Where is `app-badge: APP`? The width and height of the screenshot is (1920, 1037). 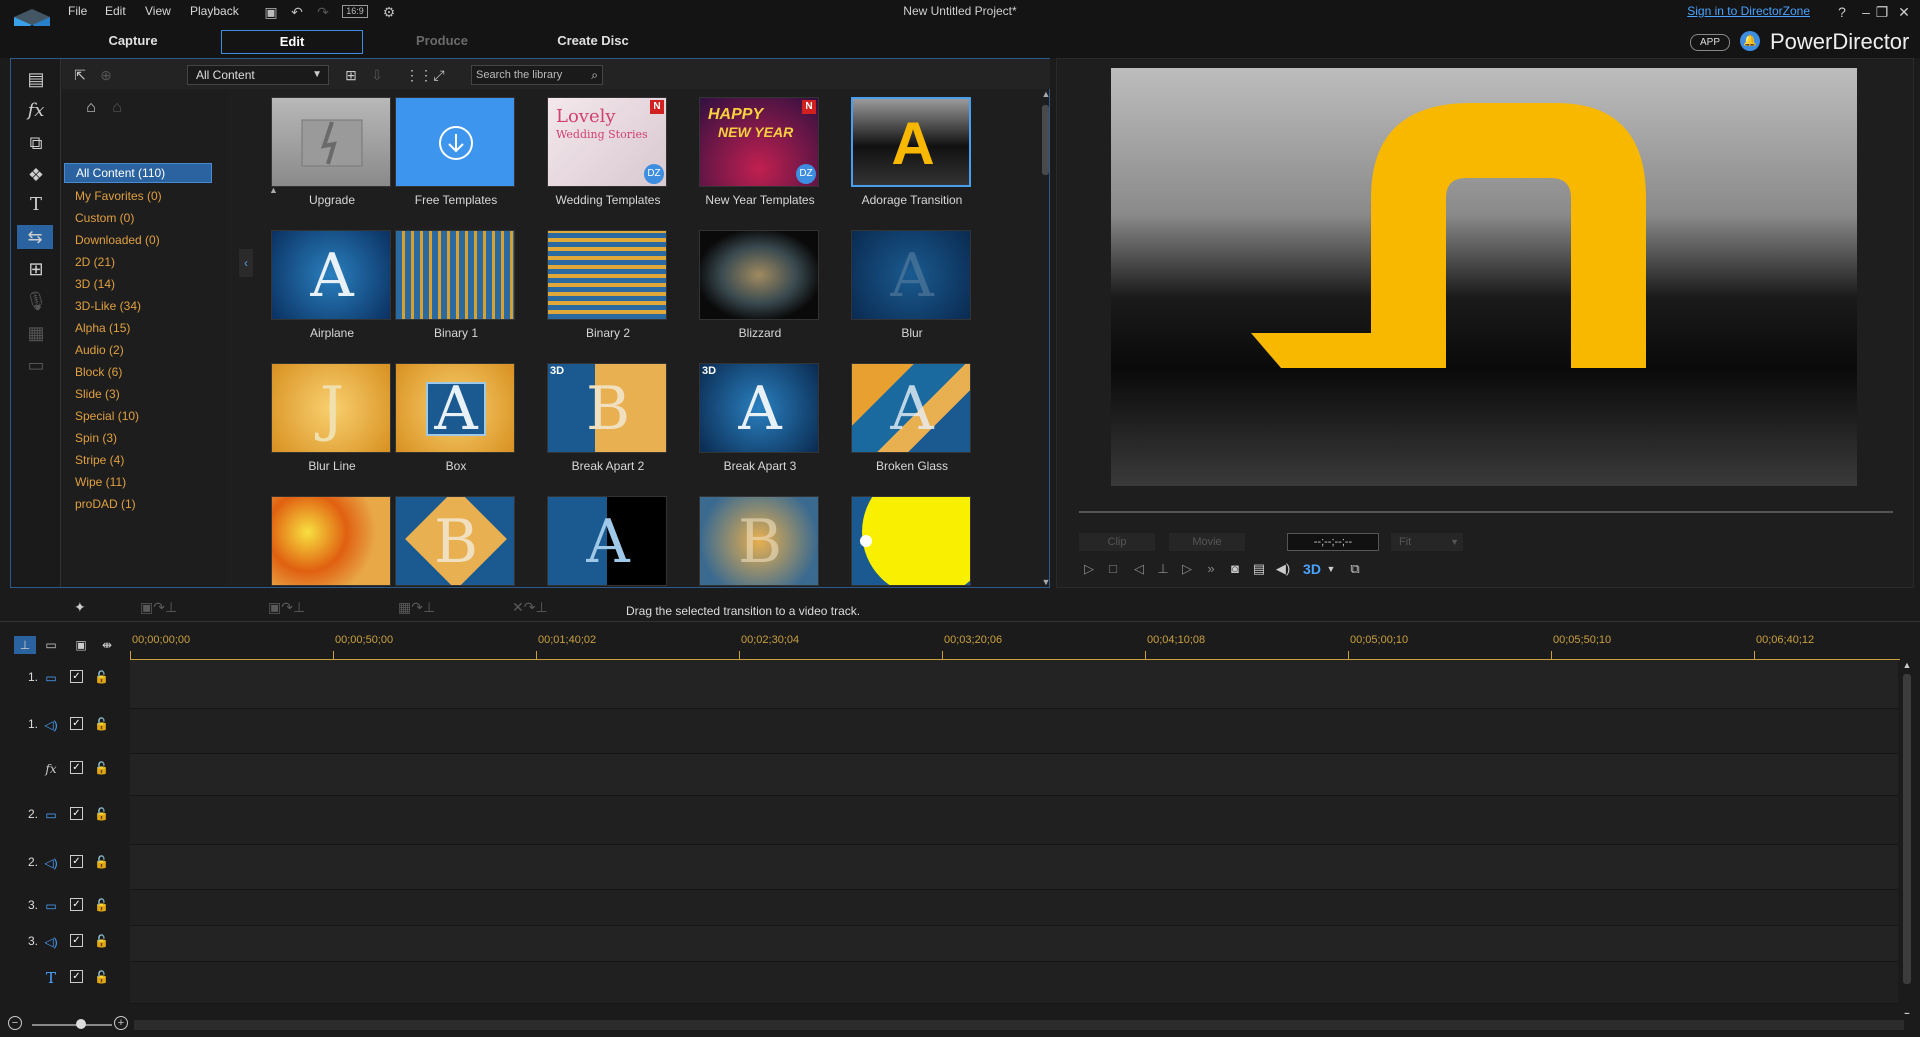 app-badge: APP is located at coordinates (1710, 42).